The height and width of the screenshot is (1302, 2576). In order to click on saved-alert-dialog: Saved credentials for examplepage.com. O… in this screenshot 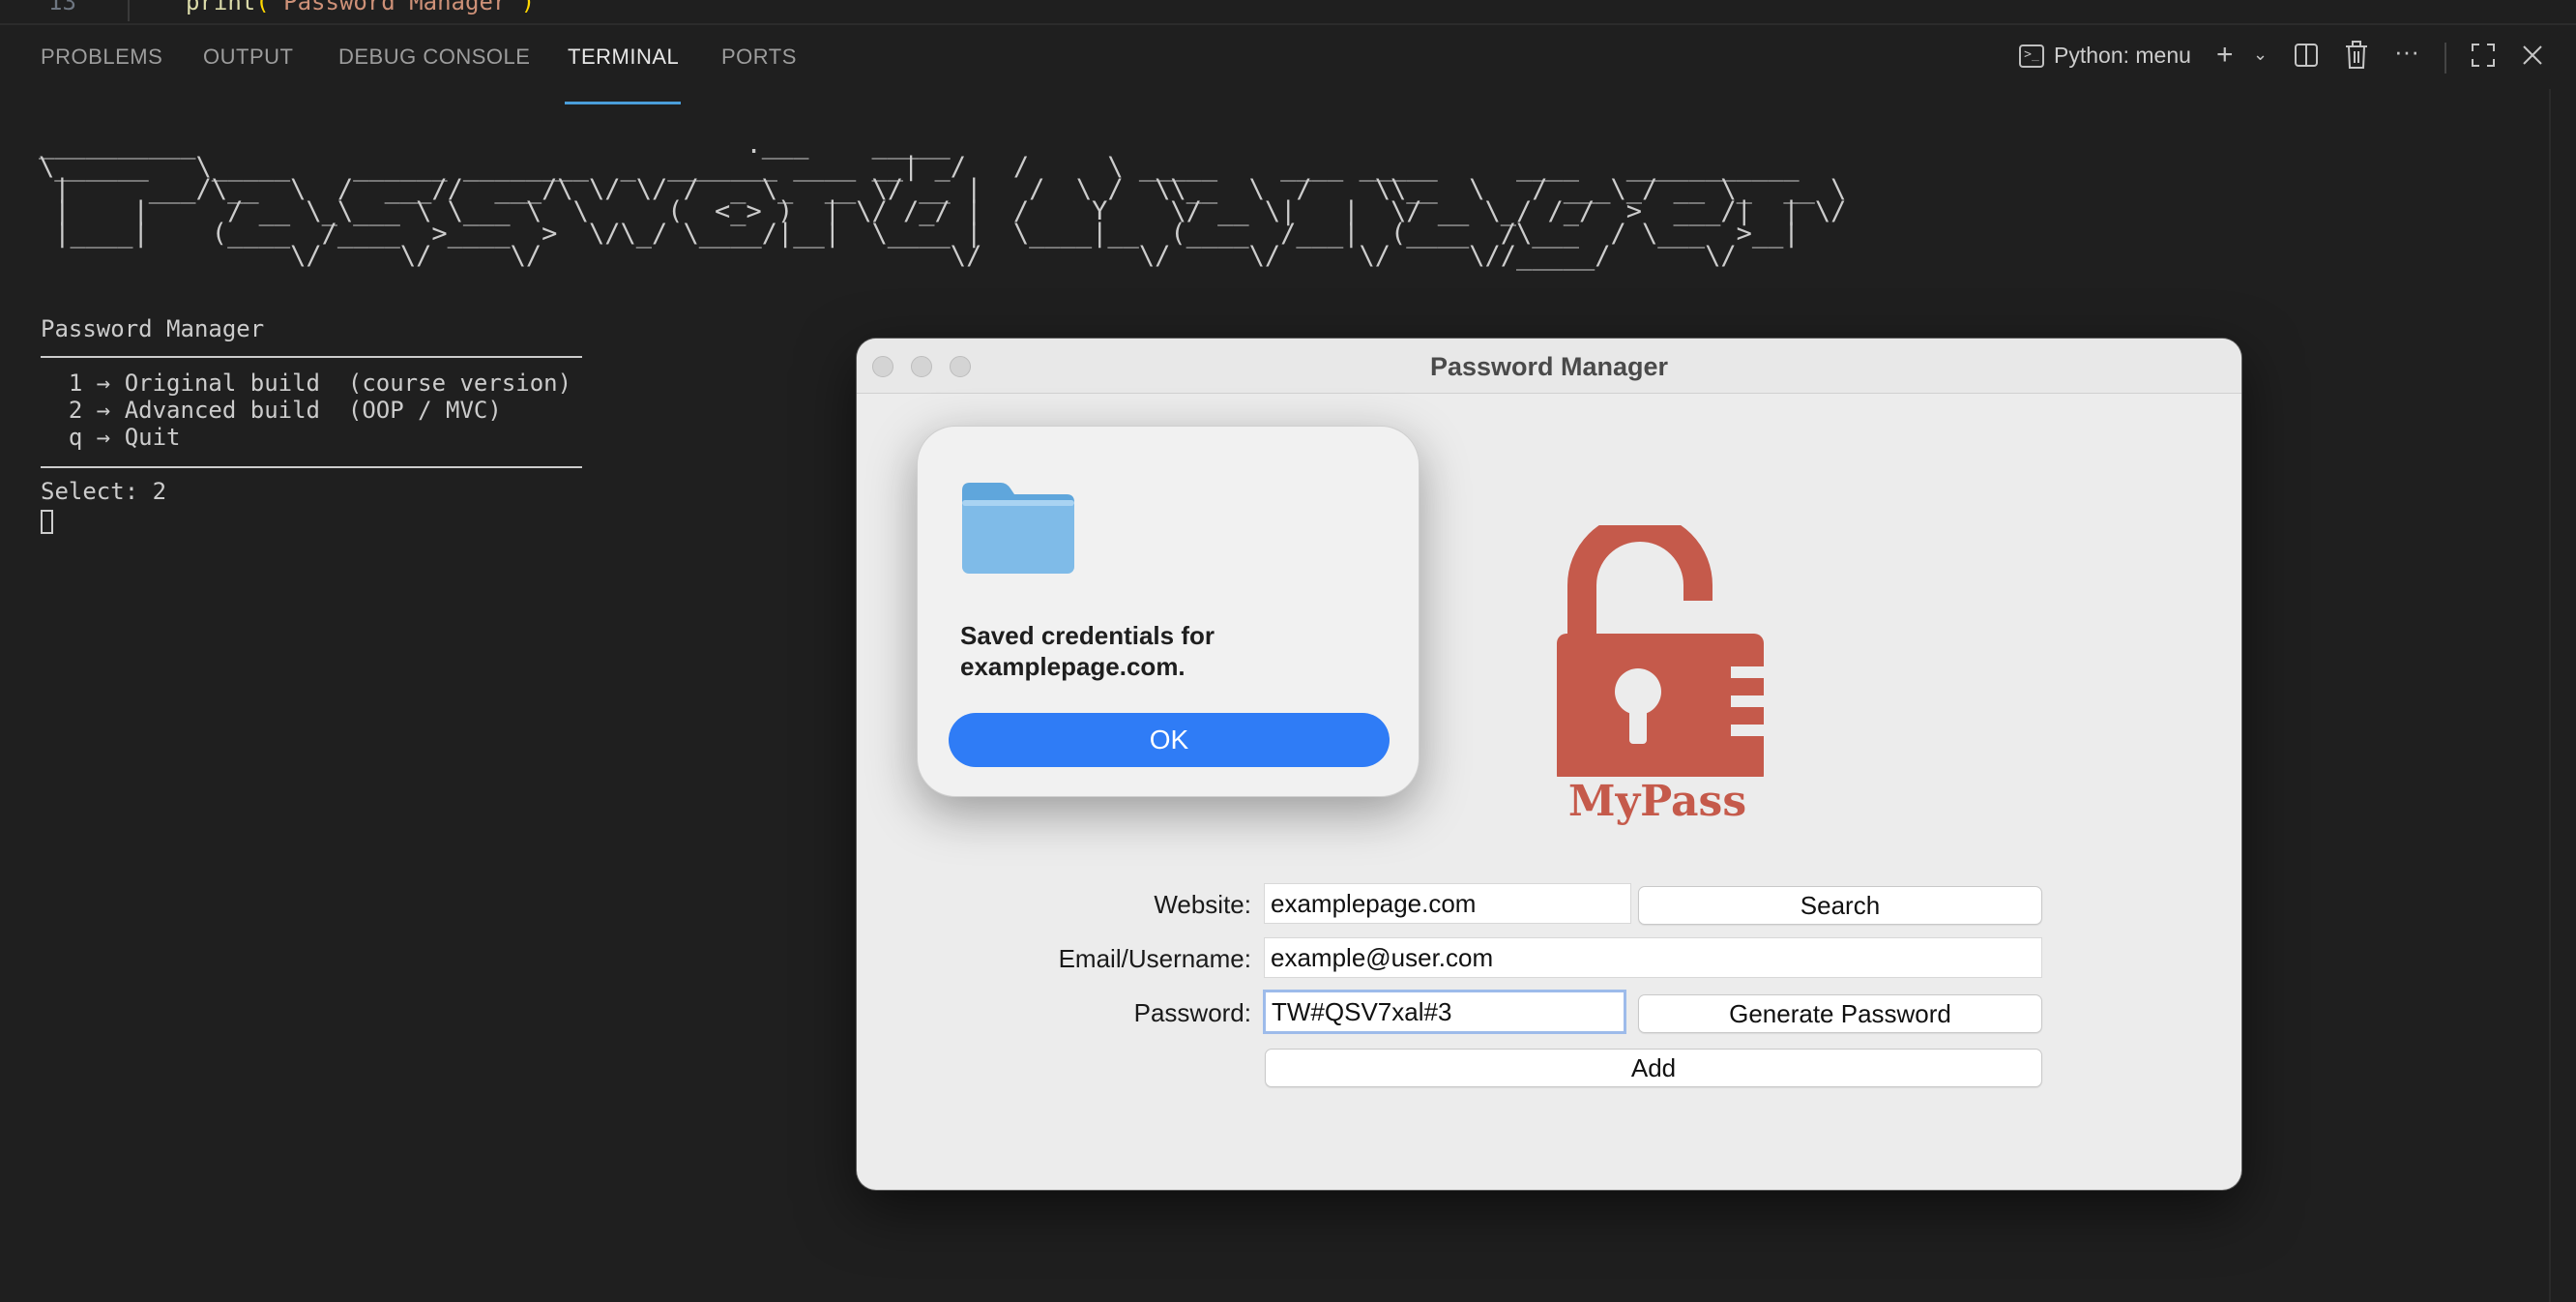, I will do `click(1168, 611)`.